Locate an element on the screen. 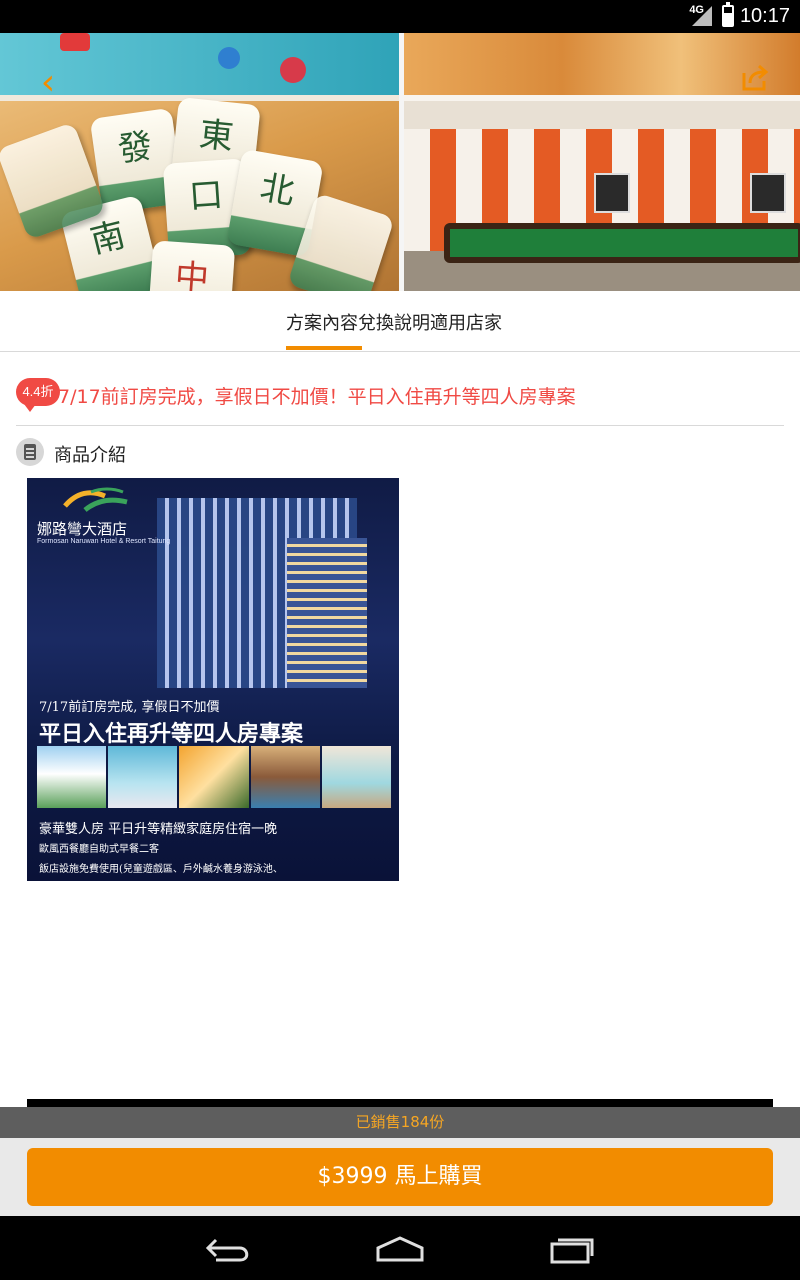 The width and height of the screenshot is (800, 1280). hotel-name-en: Formosan Naruwan Hotel & Resort Taitung is located at coordinates (104, 541).